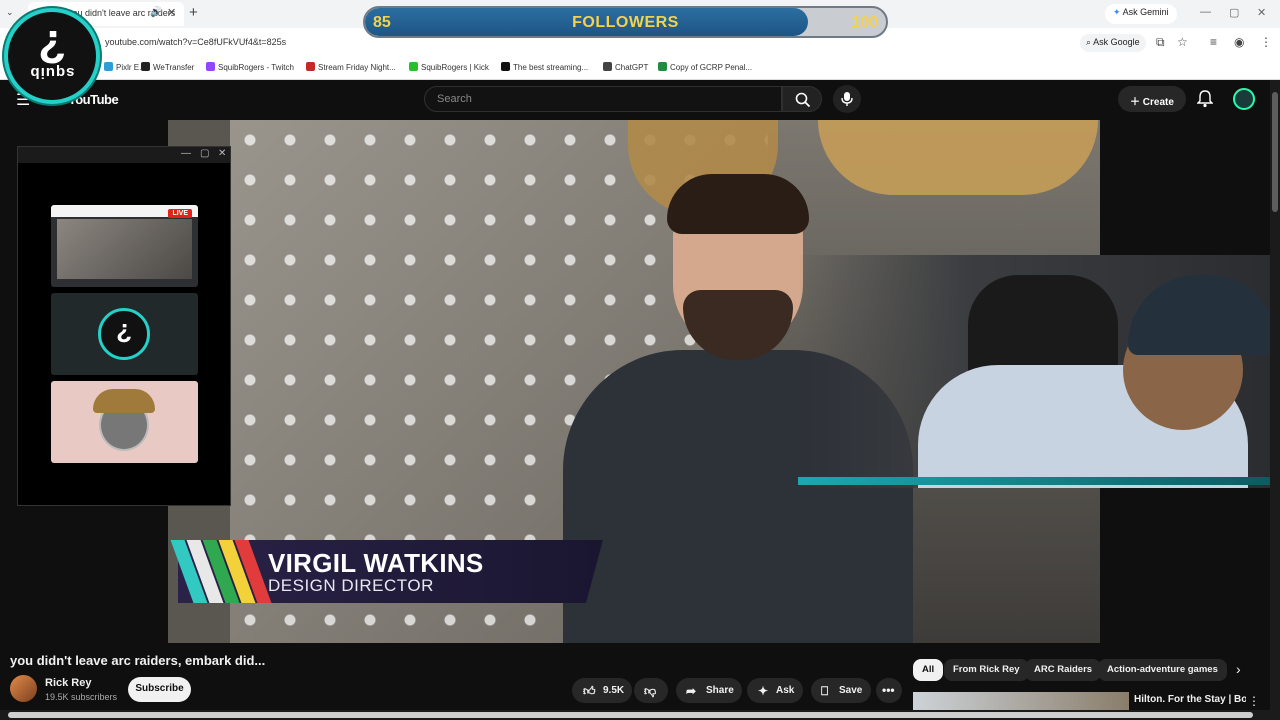 The image size is (1280, 720). Describe the element at coordinates (1063, 670) in the screenshot. I see `chip-arc-raiders: ARC Raiders` at that location.